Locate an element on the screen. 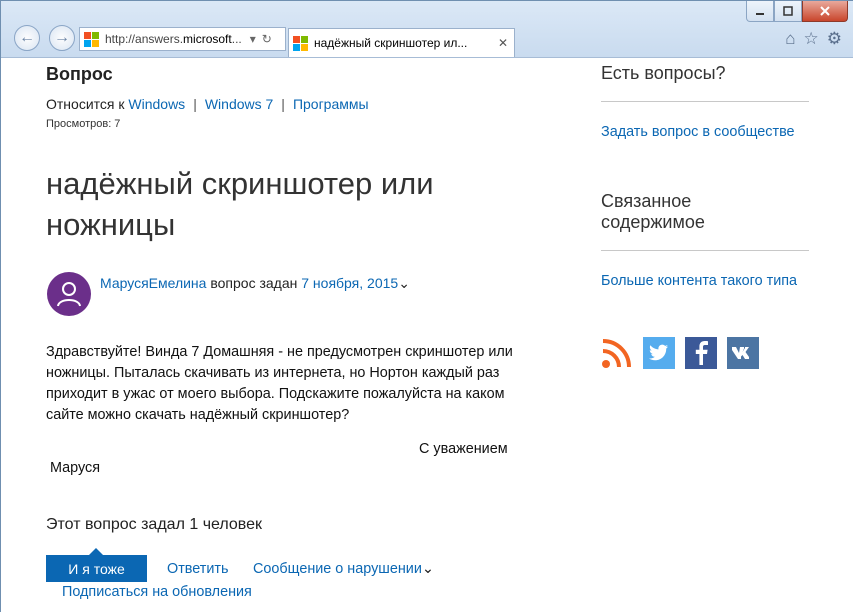  window-controls is located at coordinates (797, 11).